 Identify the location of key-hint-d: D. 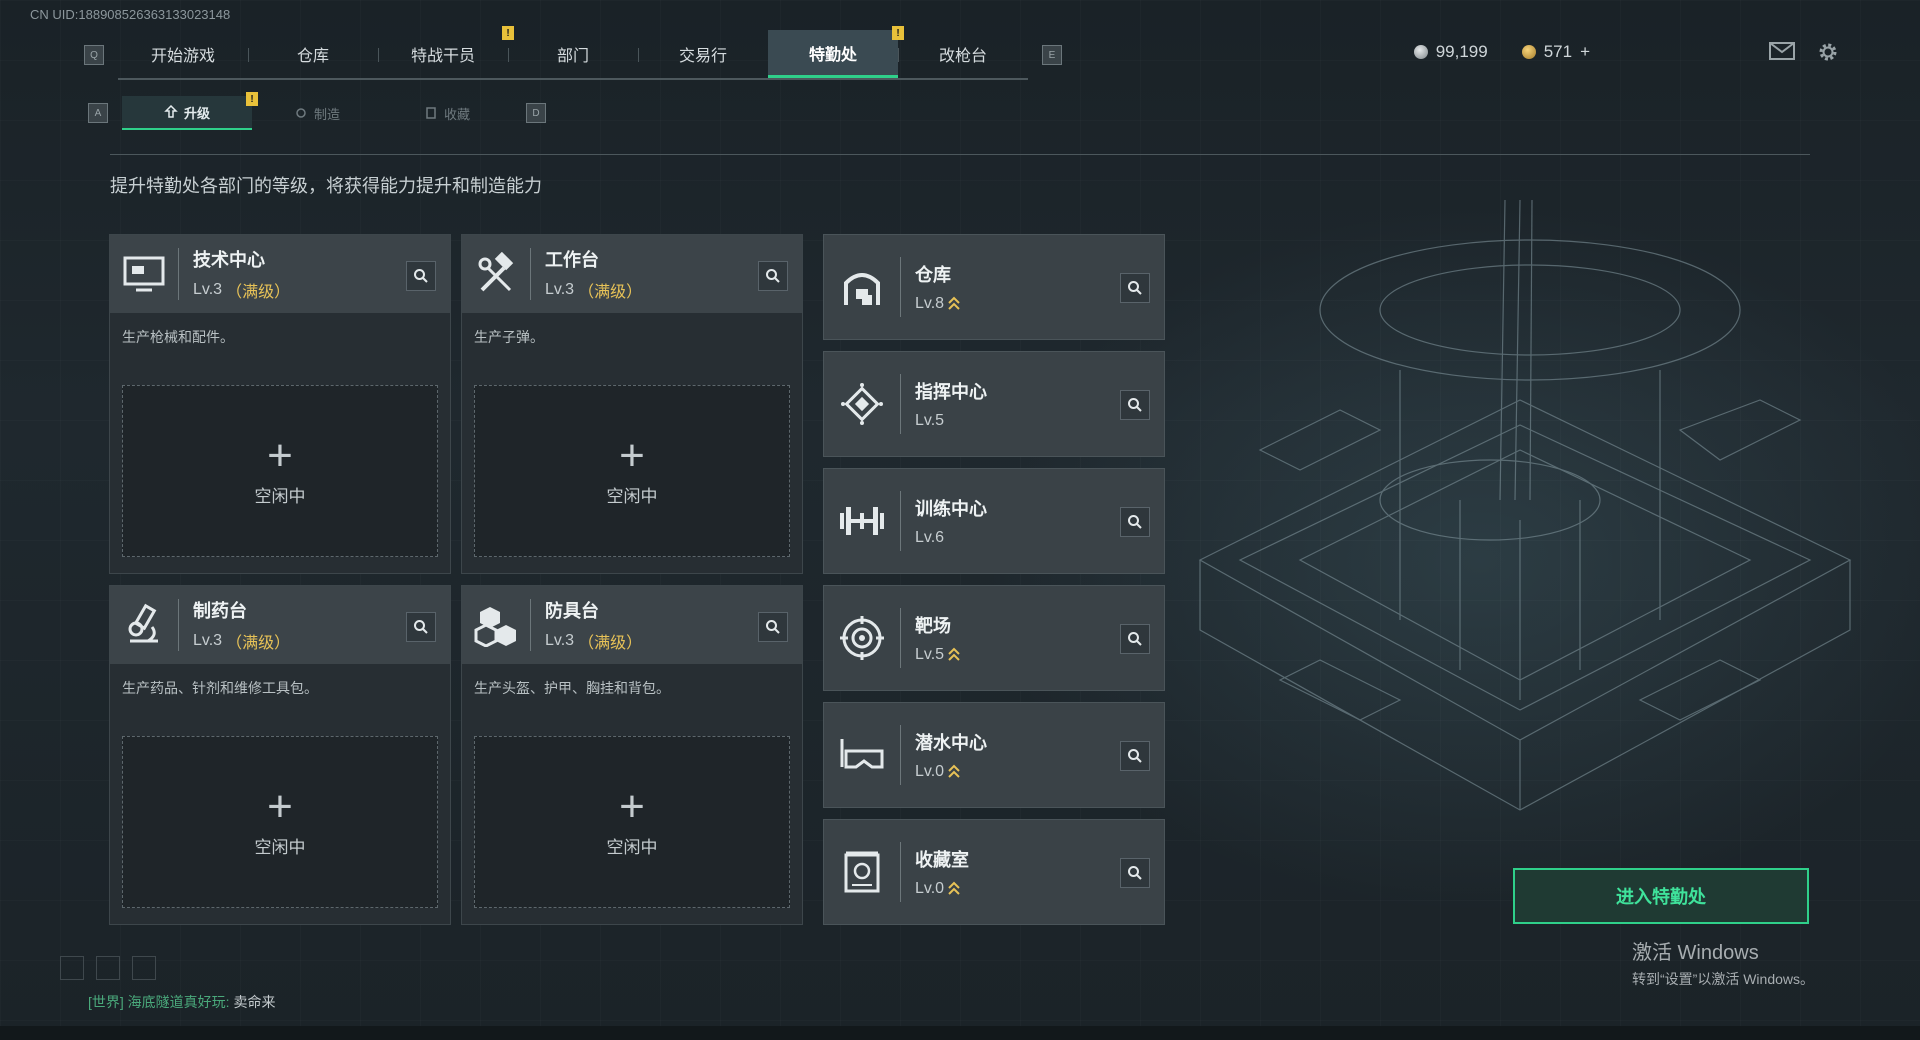
(536, 113).